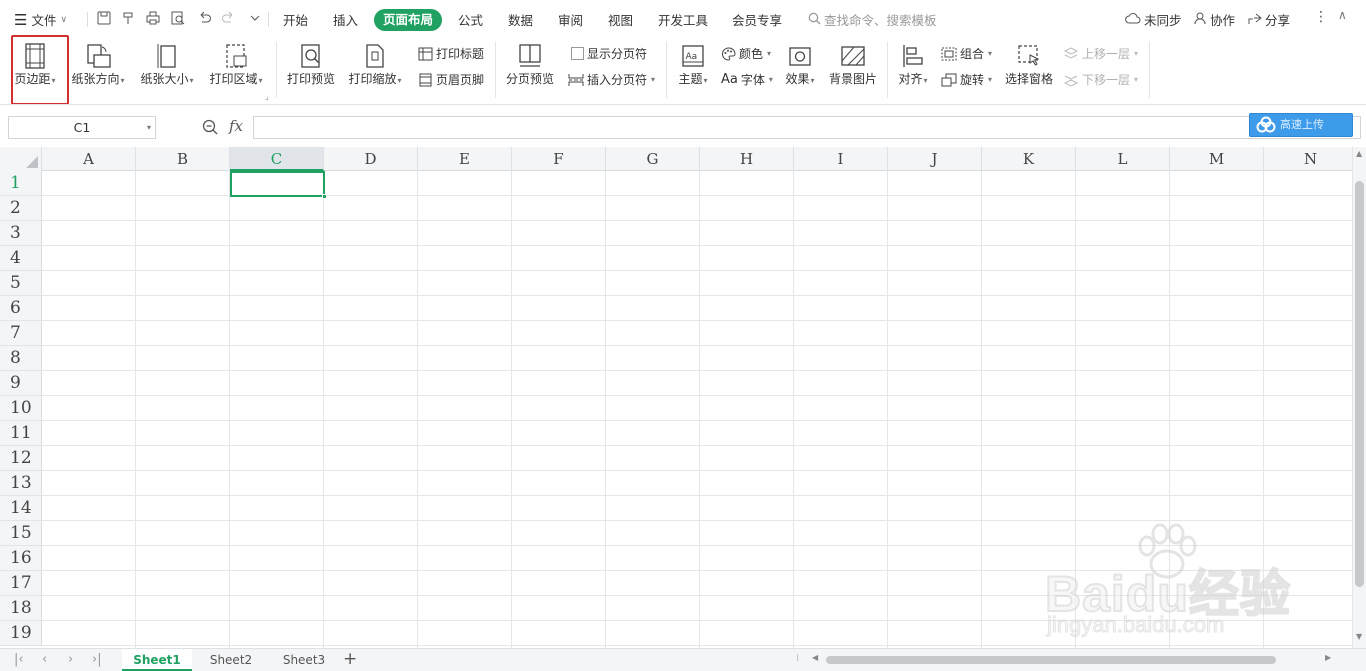  What do you see at coordinates (21, 558) in the screenshot?
I see `row-header-16: 16` at bounding box center [21, 558].